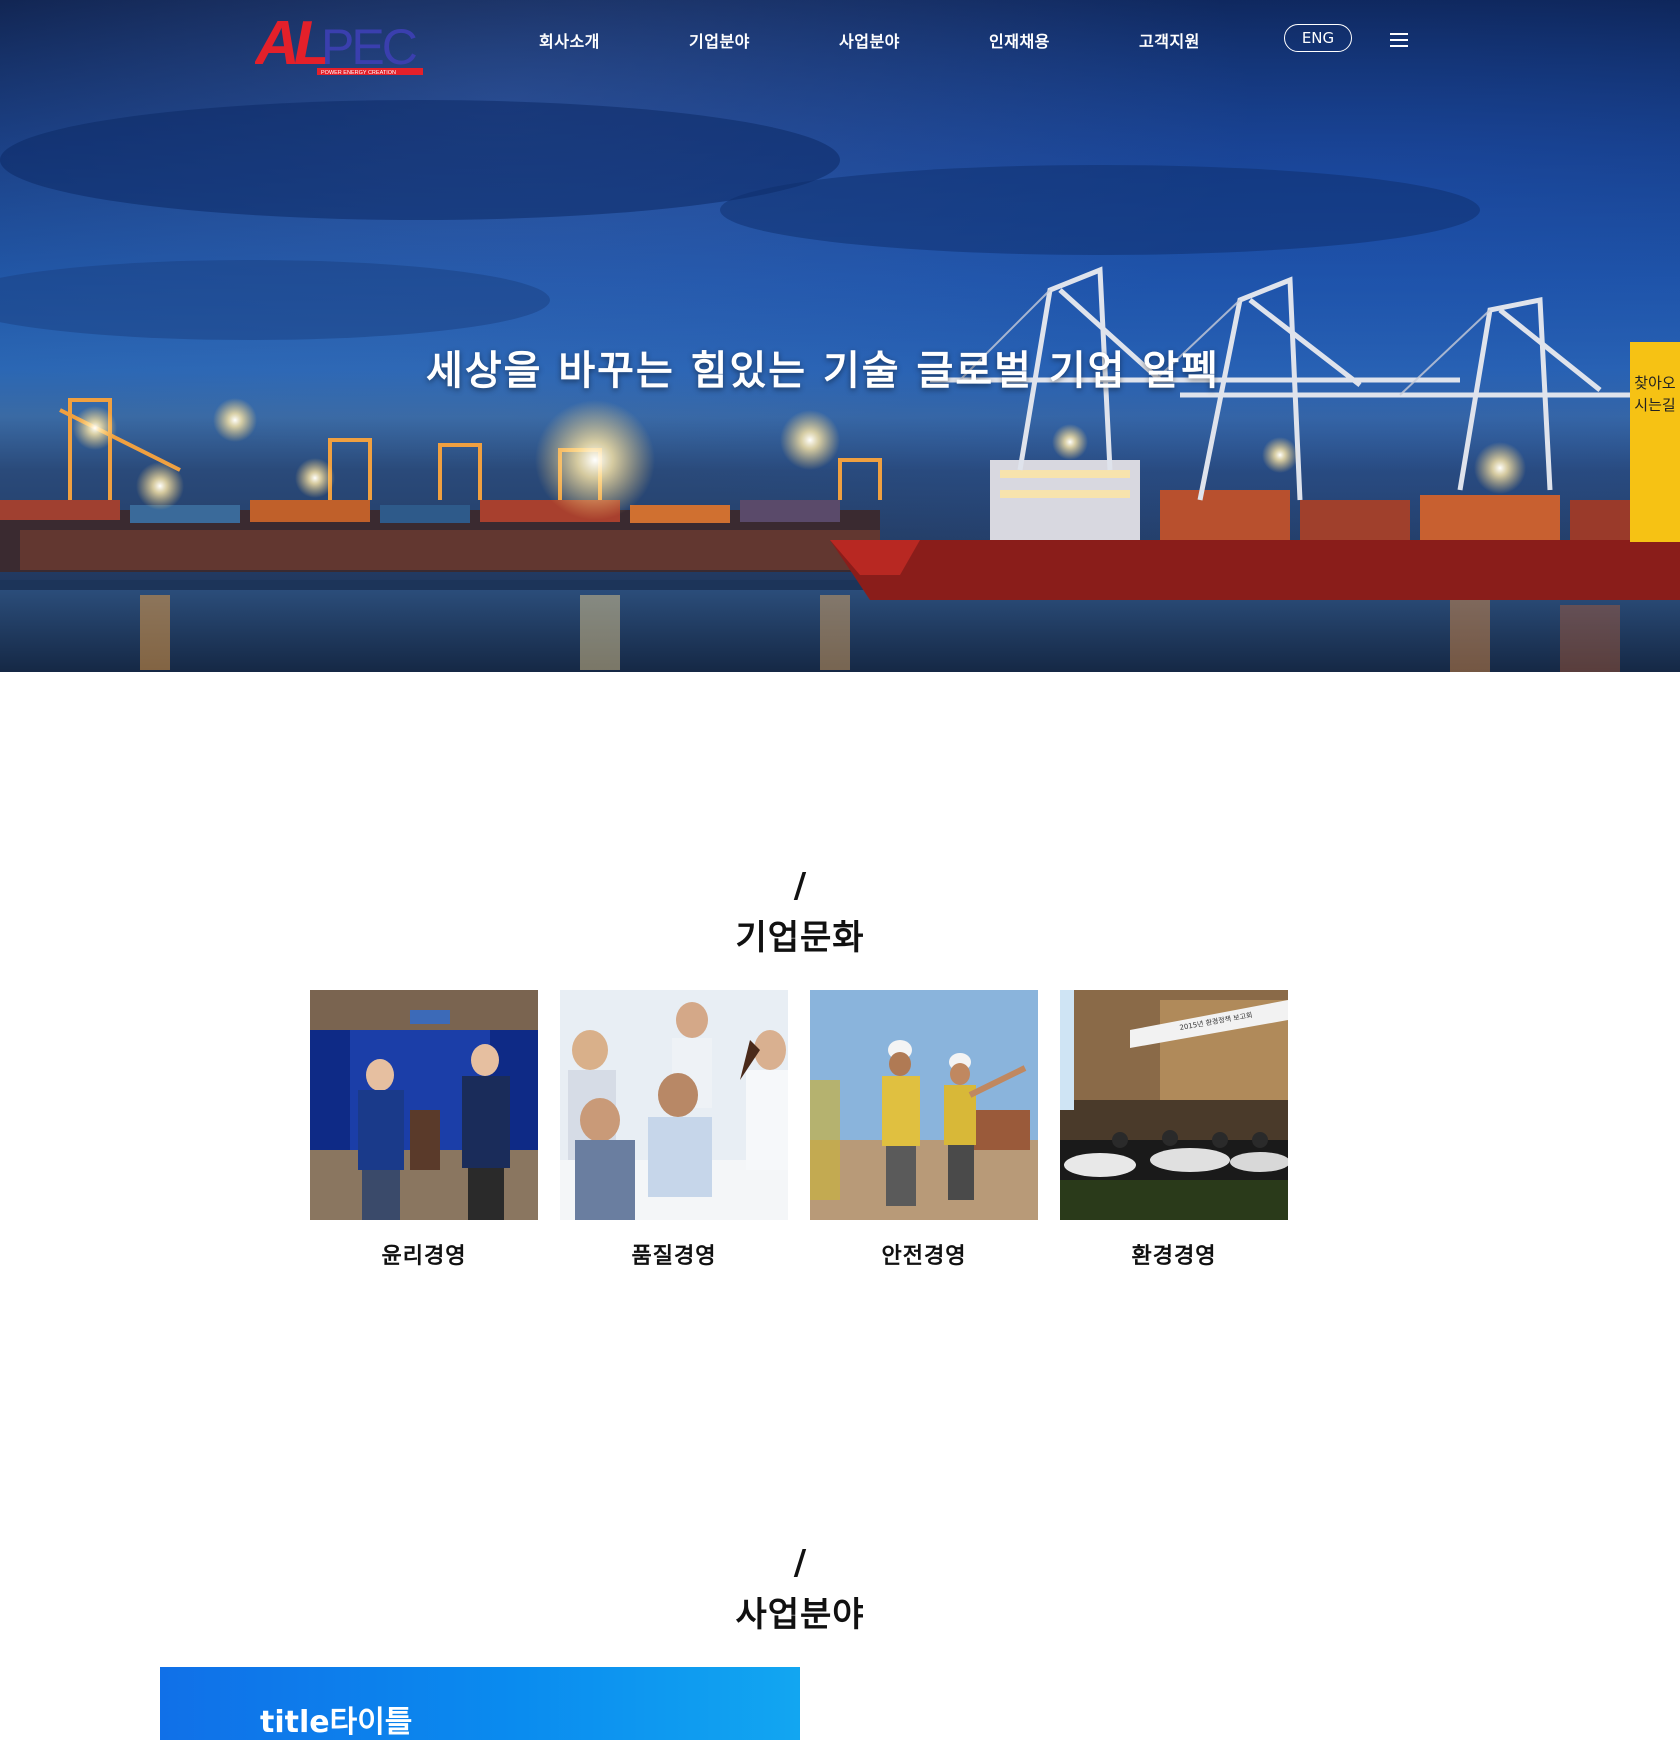 This screenshot has height=1741, width=1680. Describe the element at coordinates (800, 886) in the screenshot. I see `culture-slash: /` at that location.